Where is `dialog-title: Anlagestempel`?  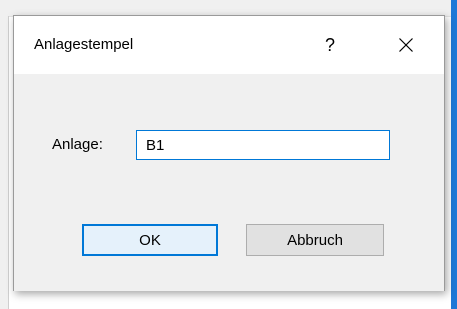 dialog-title: Anlagestempel is located at coordinates (84, 44).